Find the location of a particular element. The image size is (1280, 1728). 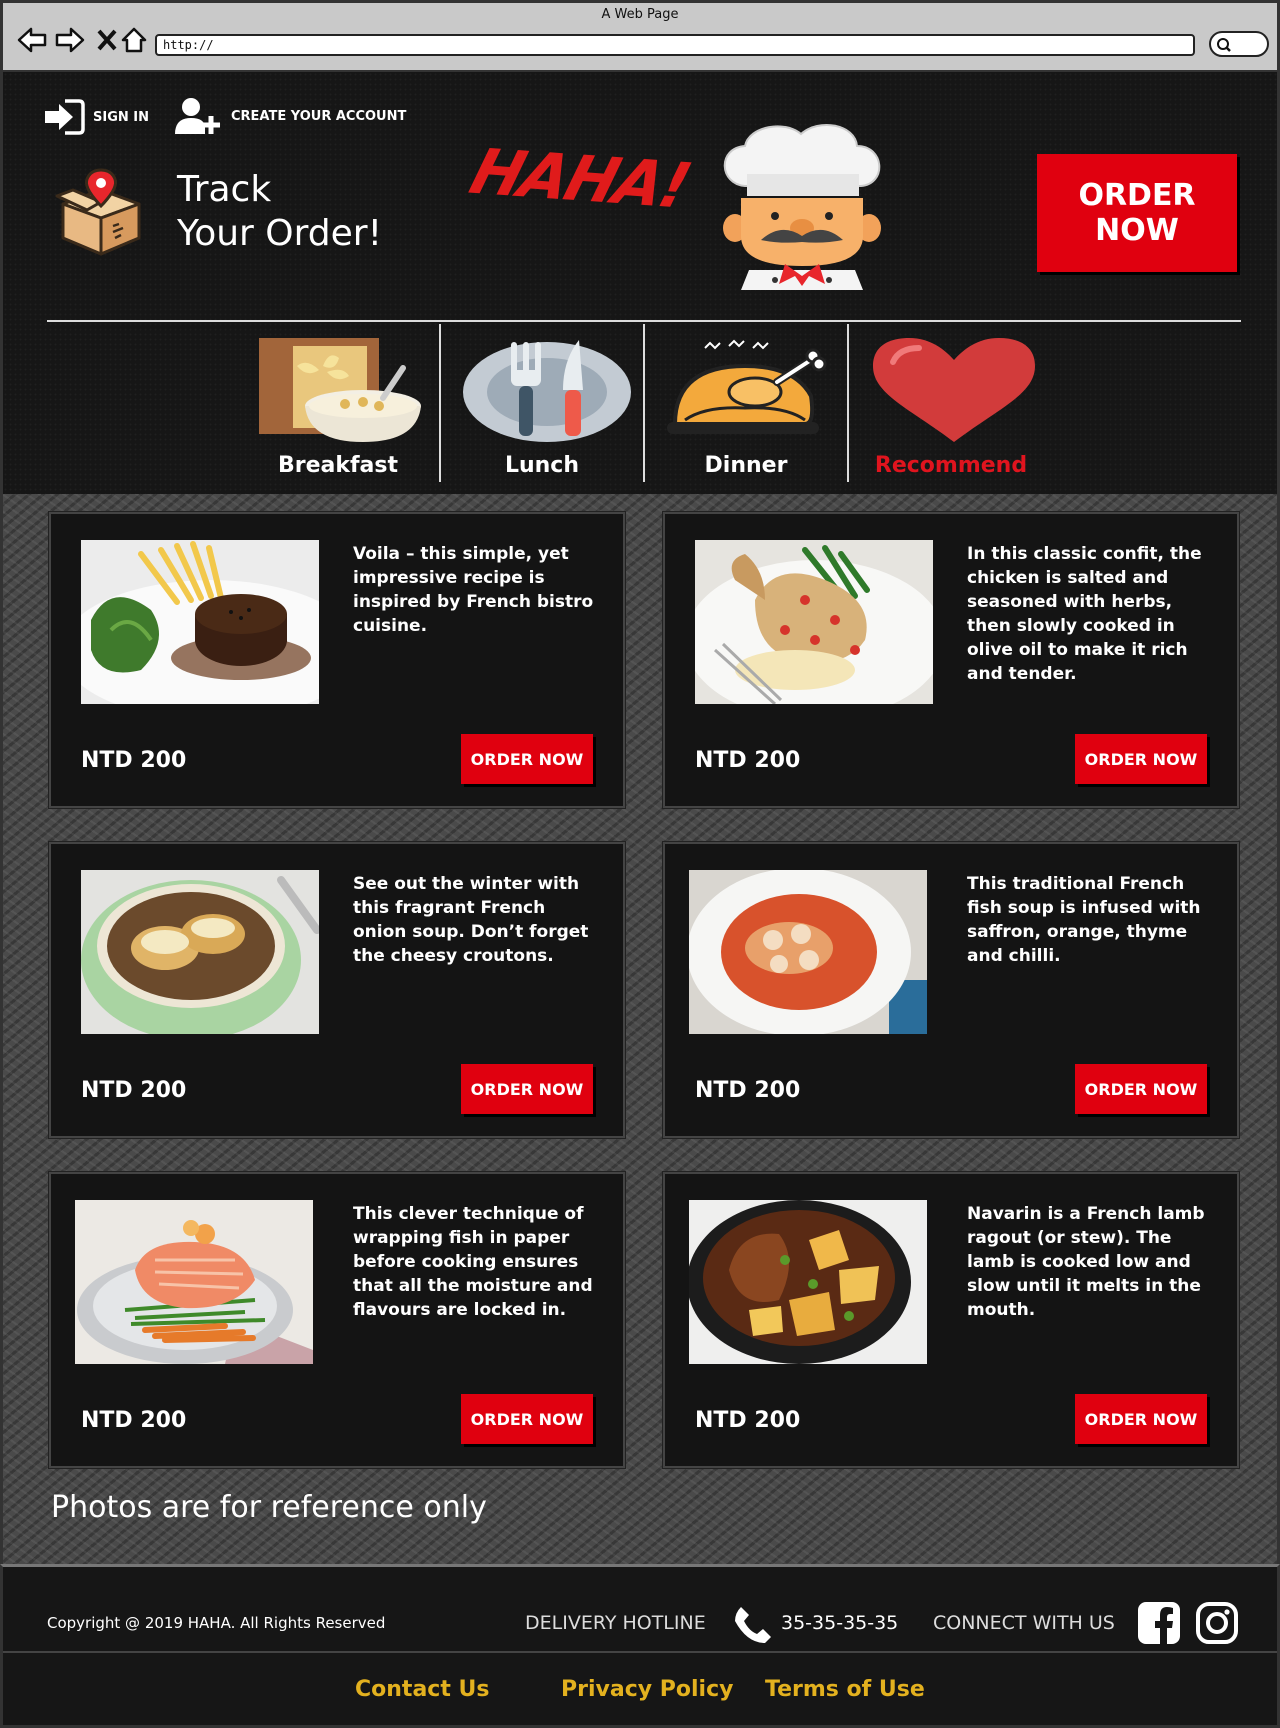

steak-with-fries-photo is located at coordinates (200, 622).